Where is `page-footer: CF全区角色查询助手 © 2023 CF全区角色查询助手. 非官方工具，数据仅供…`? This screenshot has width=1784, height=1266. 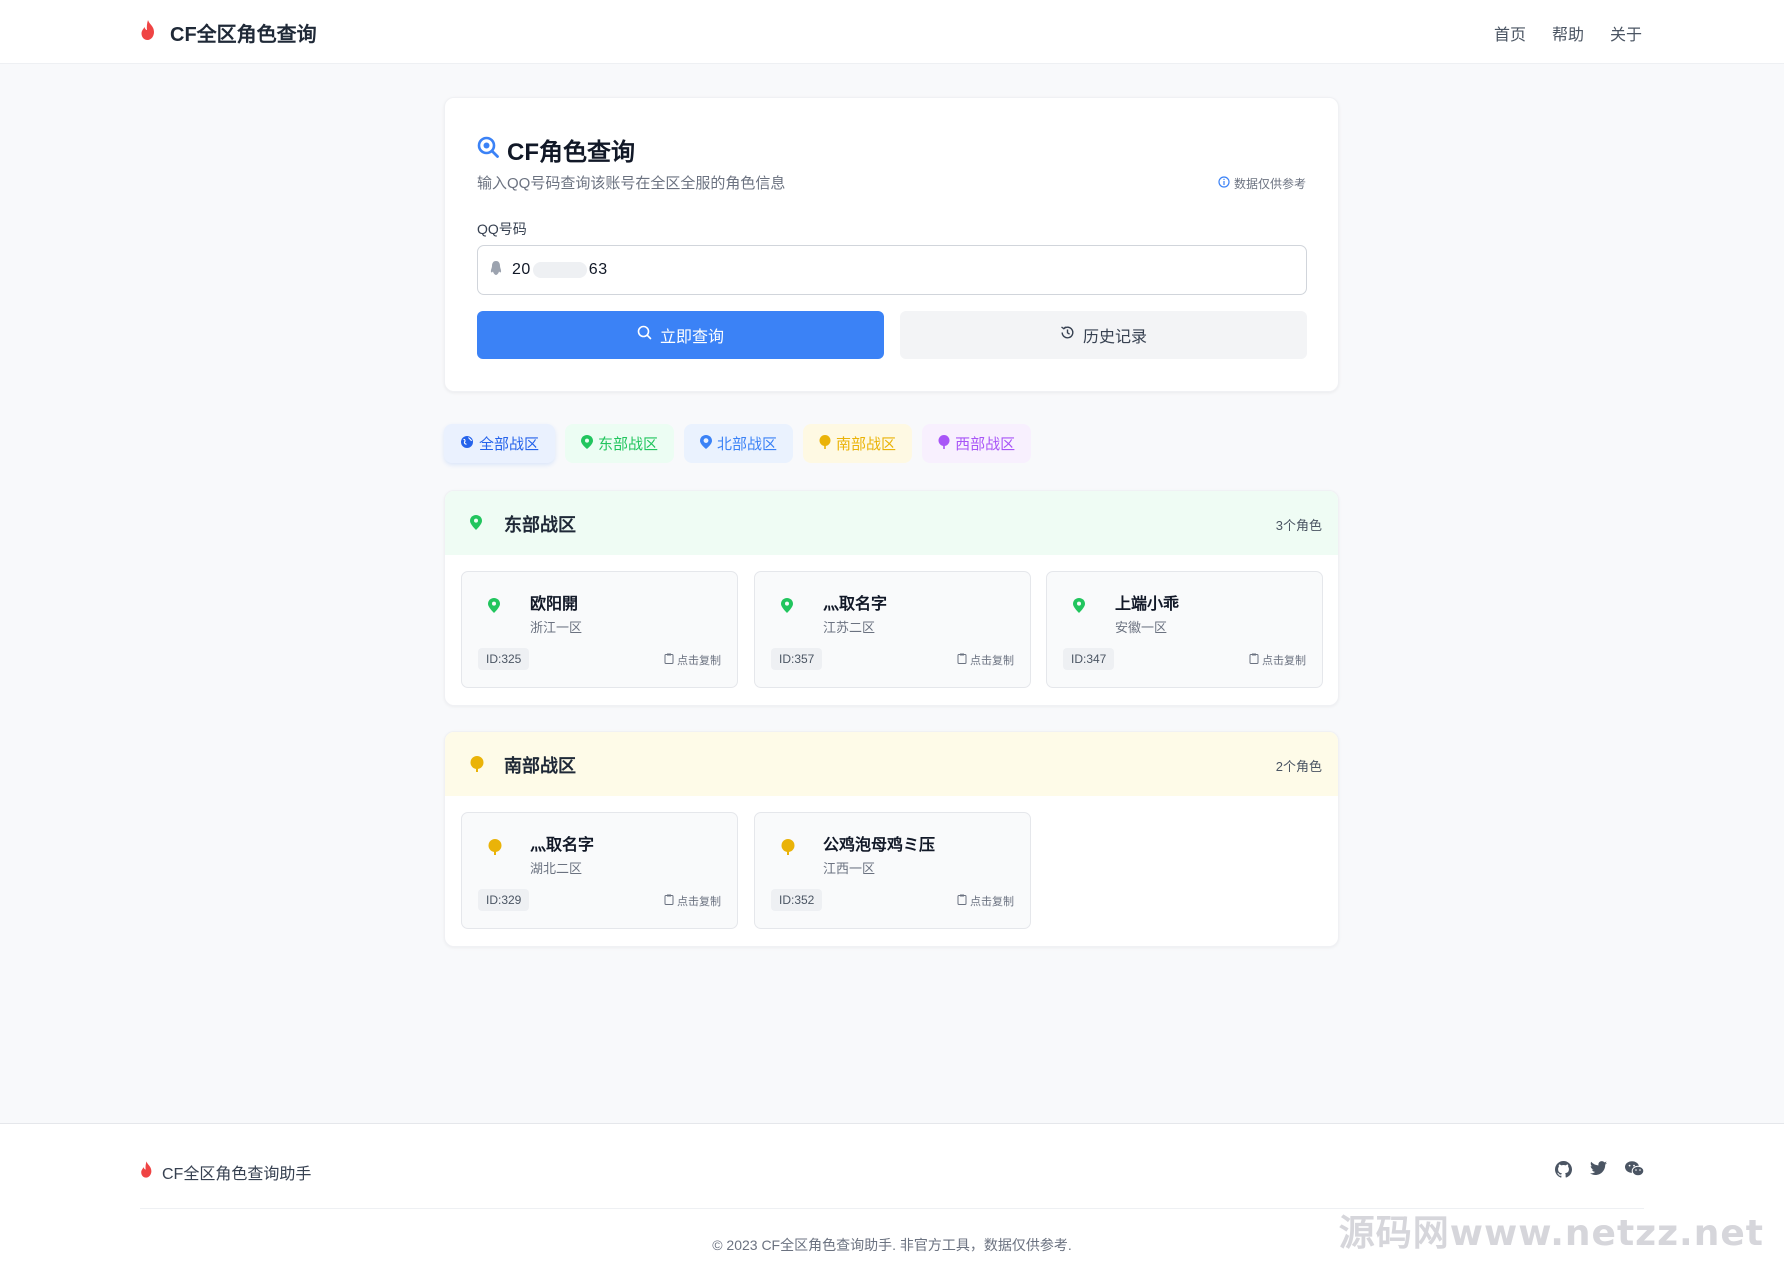
page-footer: CF全区角色查询助手 © 2023 CF全区角色查询助手. 非官方工具，数据仅供… is located at coordinates (892, 1194).